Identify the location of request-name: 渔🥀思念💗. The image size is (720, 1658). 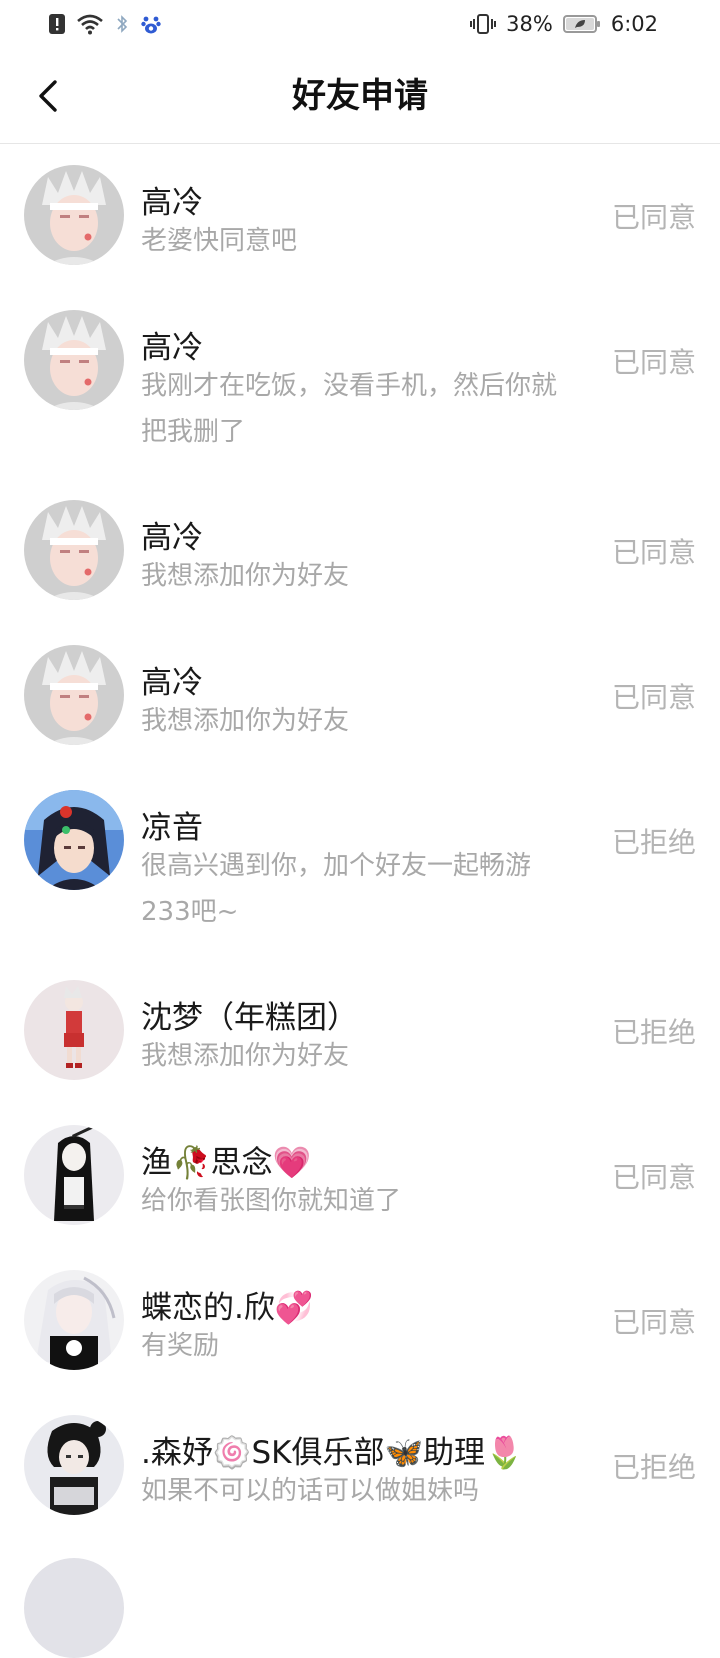
(226, 1163).